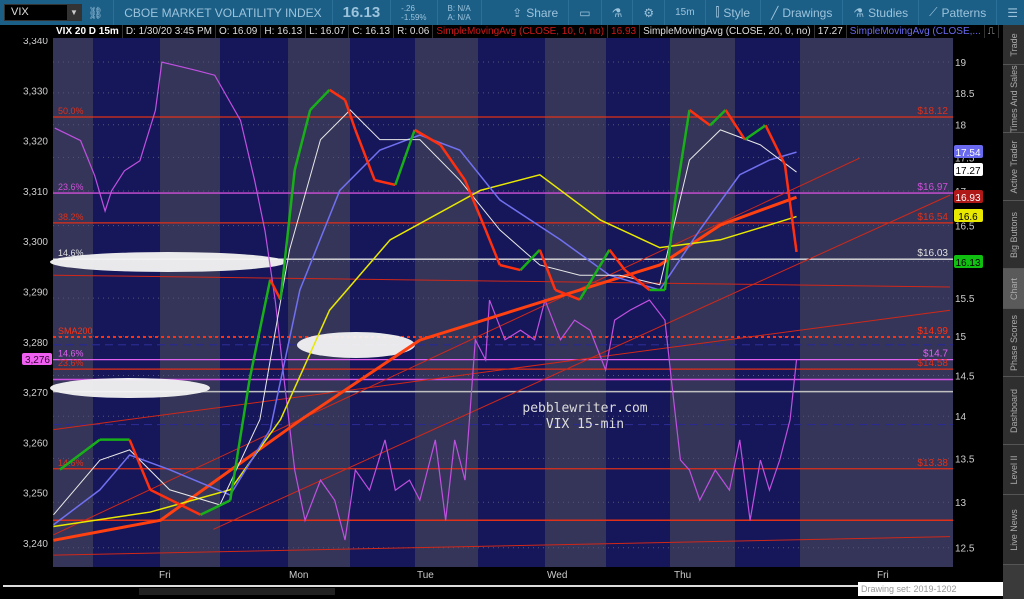 The width and height of the screenshot is (1024, 599). I want to click on price-badge-label: 16.6, so click(968, 217).